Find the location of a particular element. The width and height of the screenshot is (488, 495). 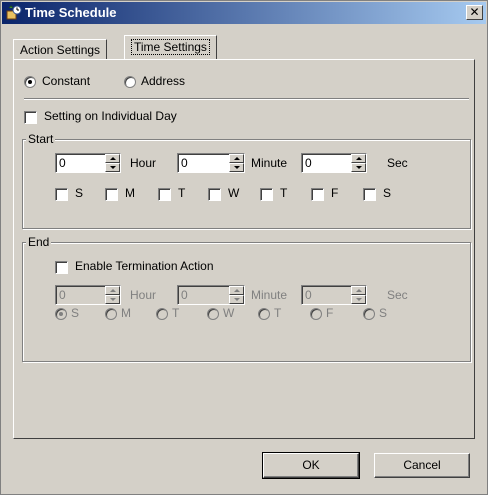

start-day-checkbox-sun is located at coordinates (61, 194).